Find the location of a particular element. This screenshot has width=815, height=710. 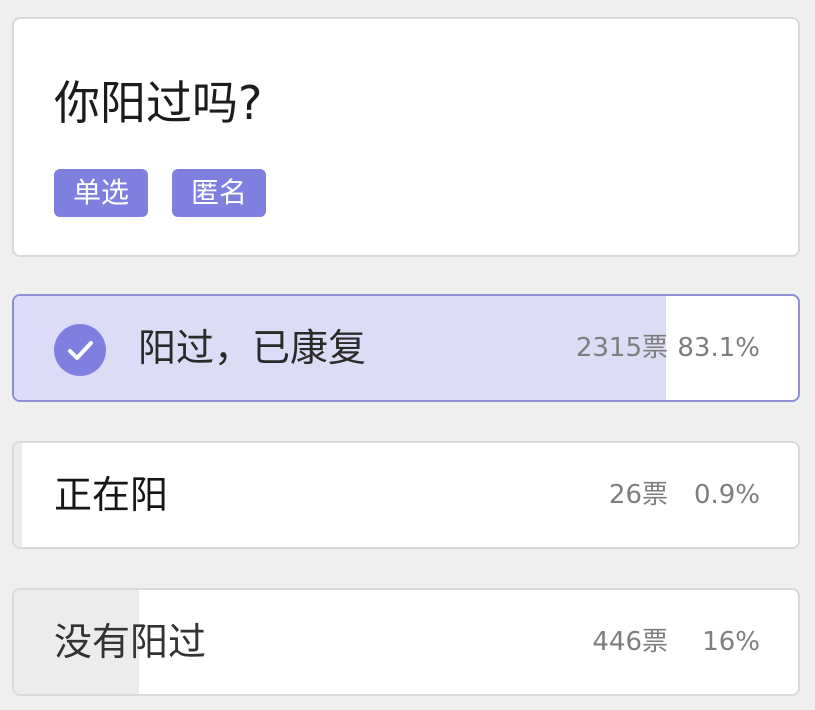

poll-question: 你阳过吗? is located at coordinates (158, 103).